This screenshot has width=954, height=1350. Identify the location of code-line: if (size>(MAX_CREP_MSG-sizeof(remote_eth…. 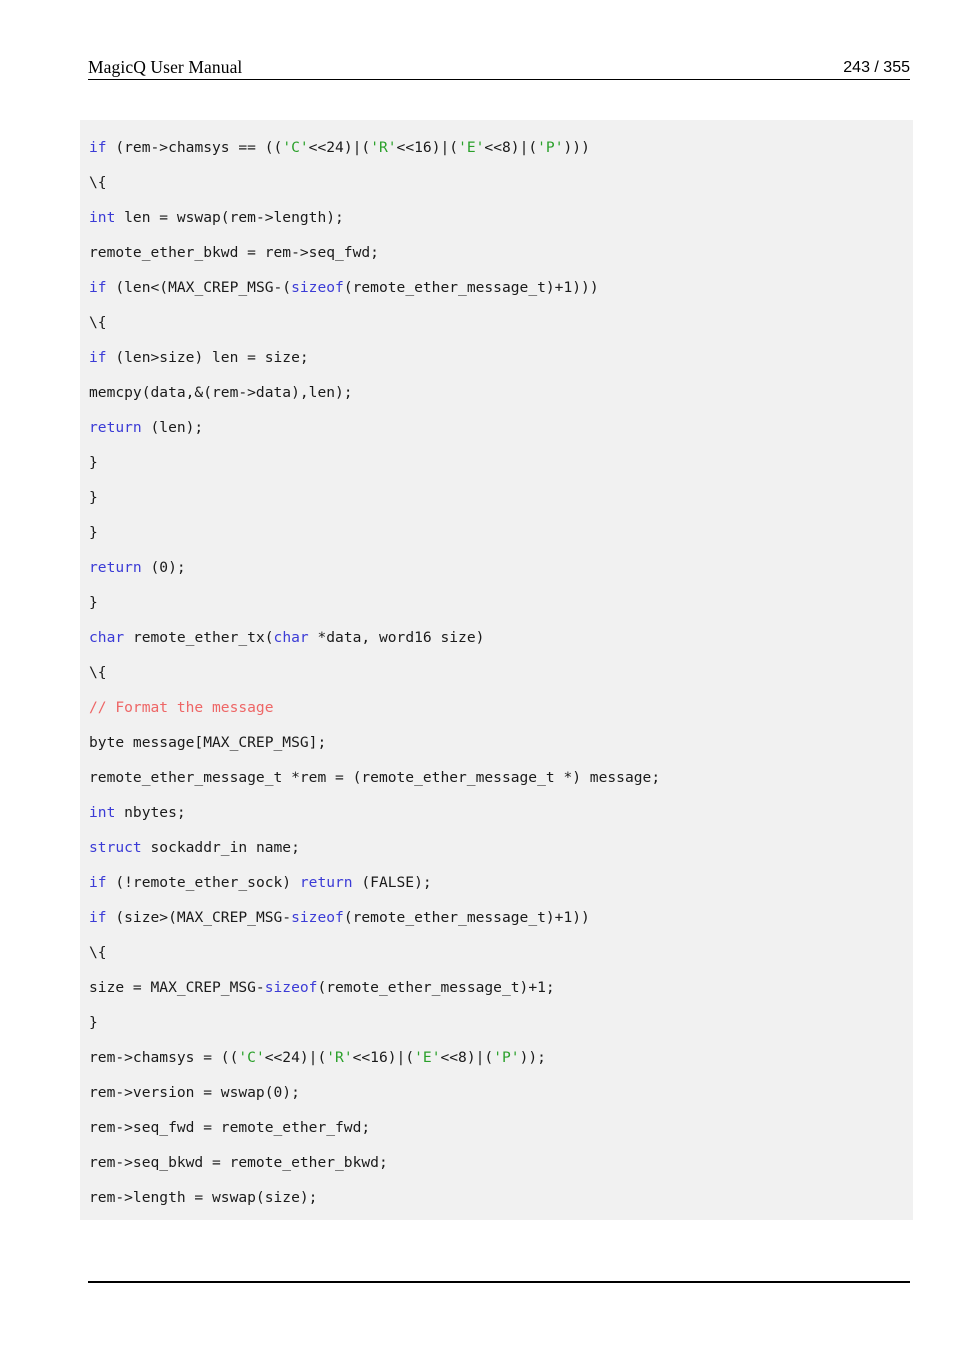
(496, 917).